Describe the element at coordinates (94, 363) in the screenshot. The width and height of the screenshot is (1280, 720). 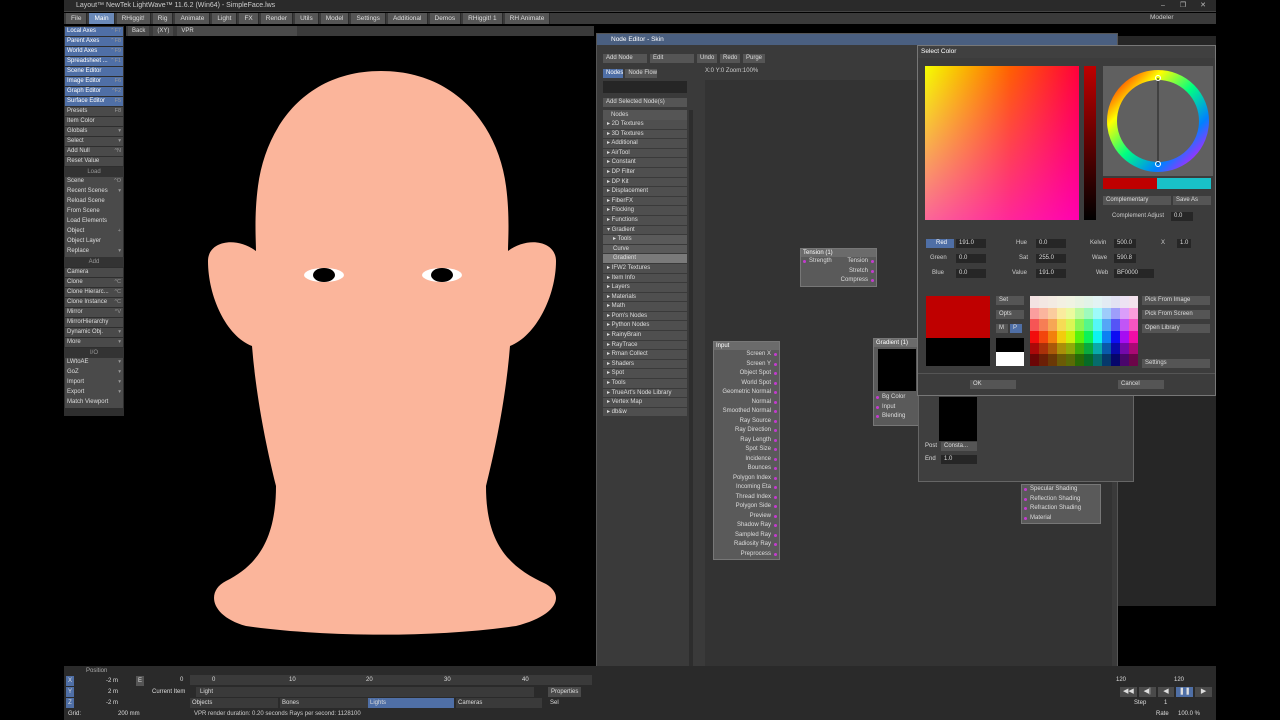
I see `button-lwtoae: LWtoAE ▾` at that location.